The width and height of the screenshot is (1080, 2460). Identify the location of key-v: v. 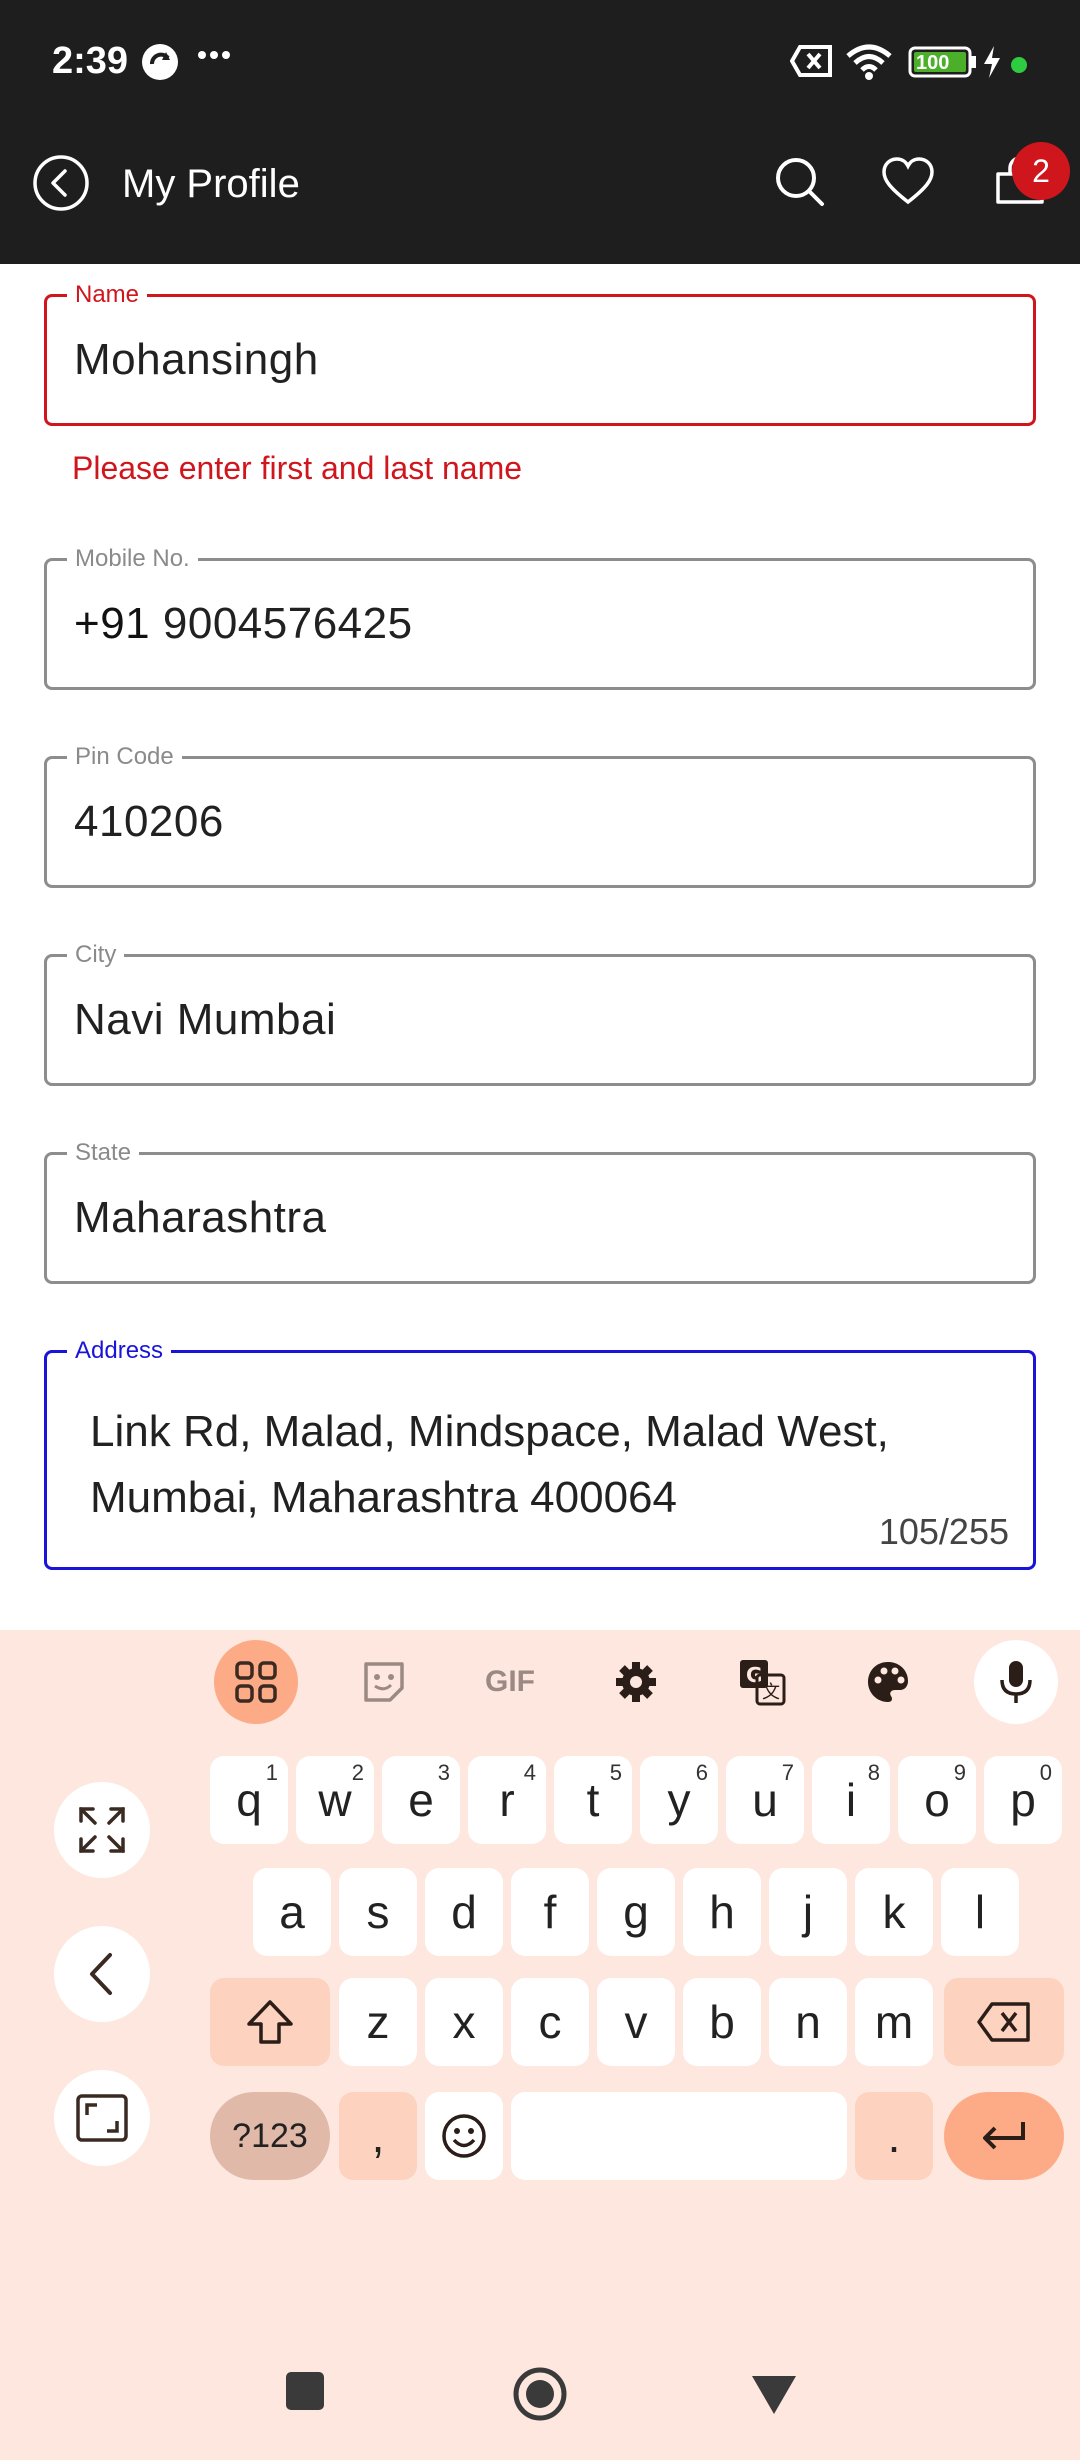
(636, 2022).